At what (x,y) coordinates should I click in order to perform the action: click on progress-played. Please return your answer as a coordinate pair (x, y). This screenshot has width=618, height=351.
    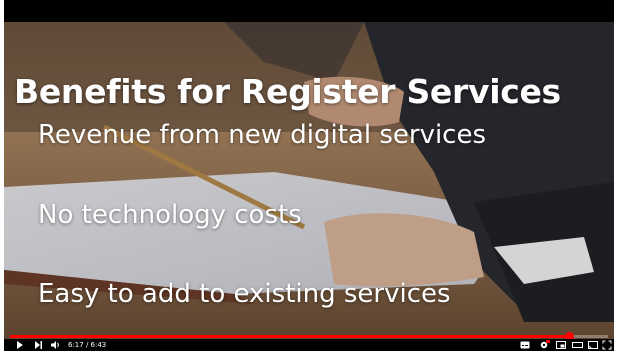
    Looking at the image, I should click on (290, 336).